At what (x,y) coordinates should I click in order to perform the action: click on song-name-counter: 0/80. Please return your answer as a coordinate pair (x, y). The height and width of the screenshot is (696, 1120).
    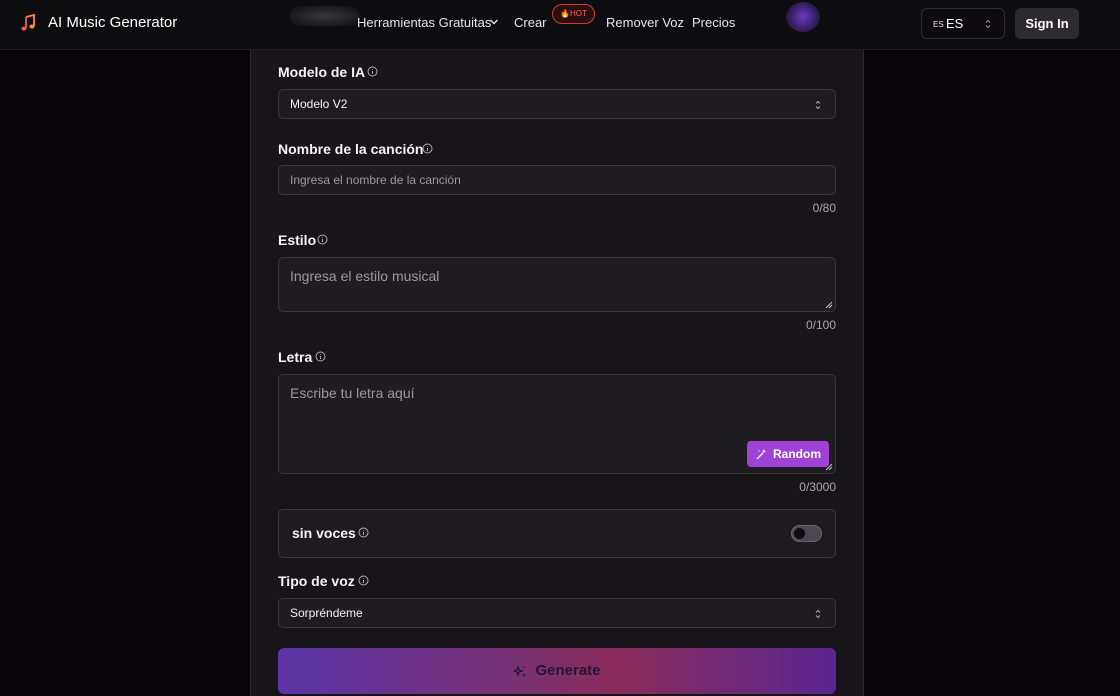
    Looking at the image, I should click on (824, 208).